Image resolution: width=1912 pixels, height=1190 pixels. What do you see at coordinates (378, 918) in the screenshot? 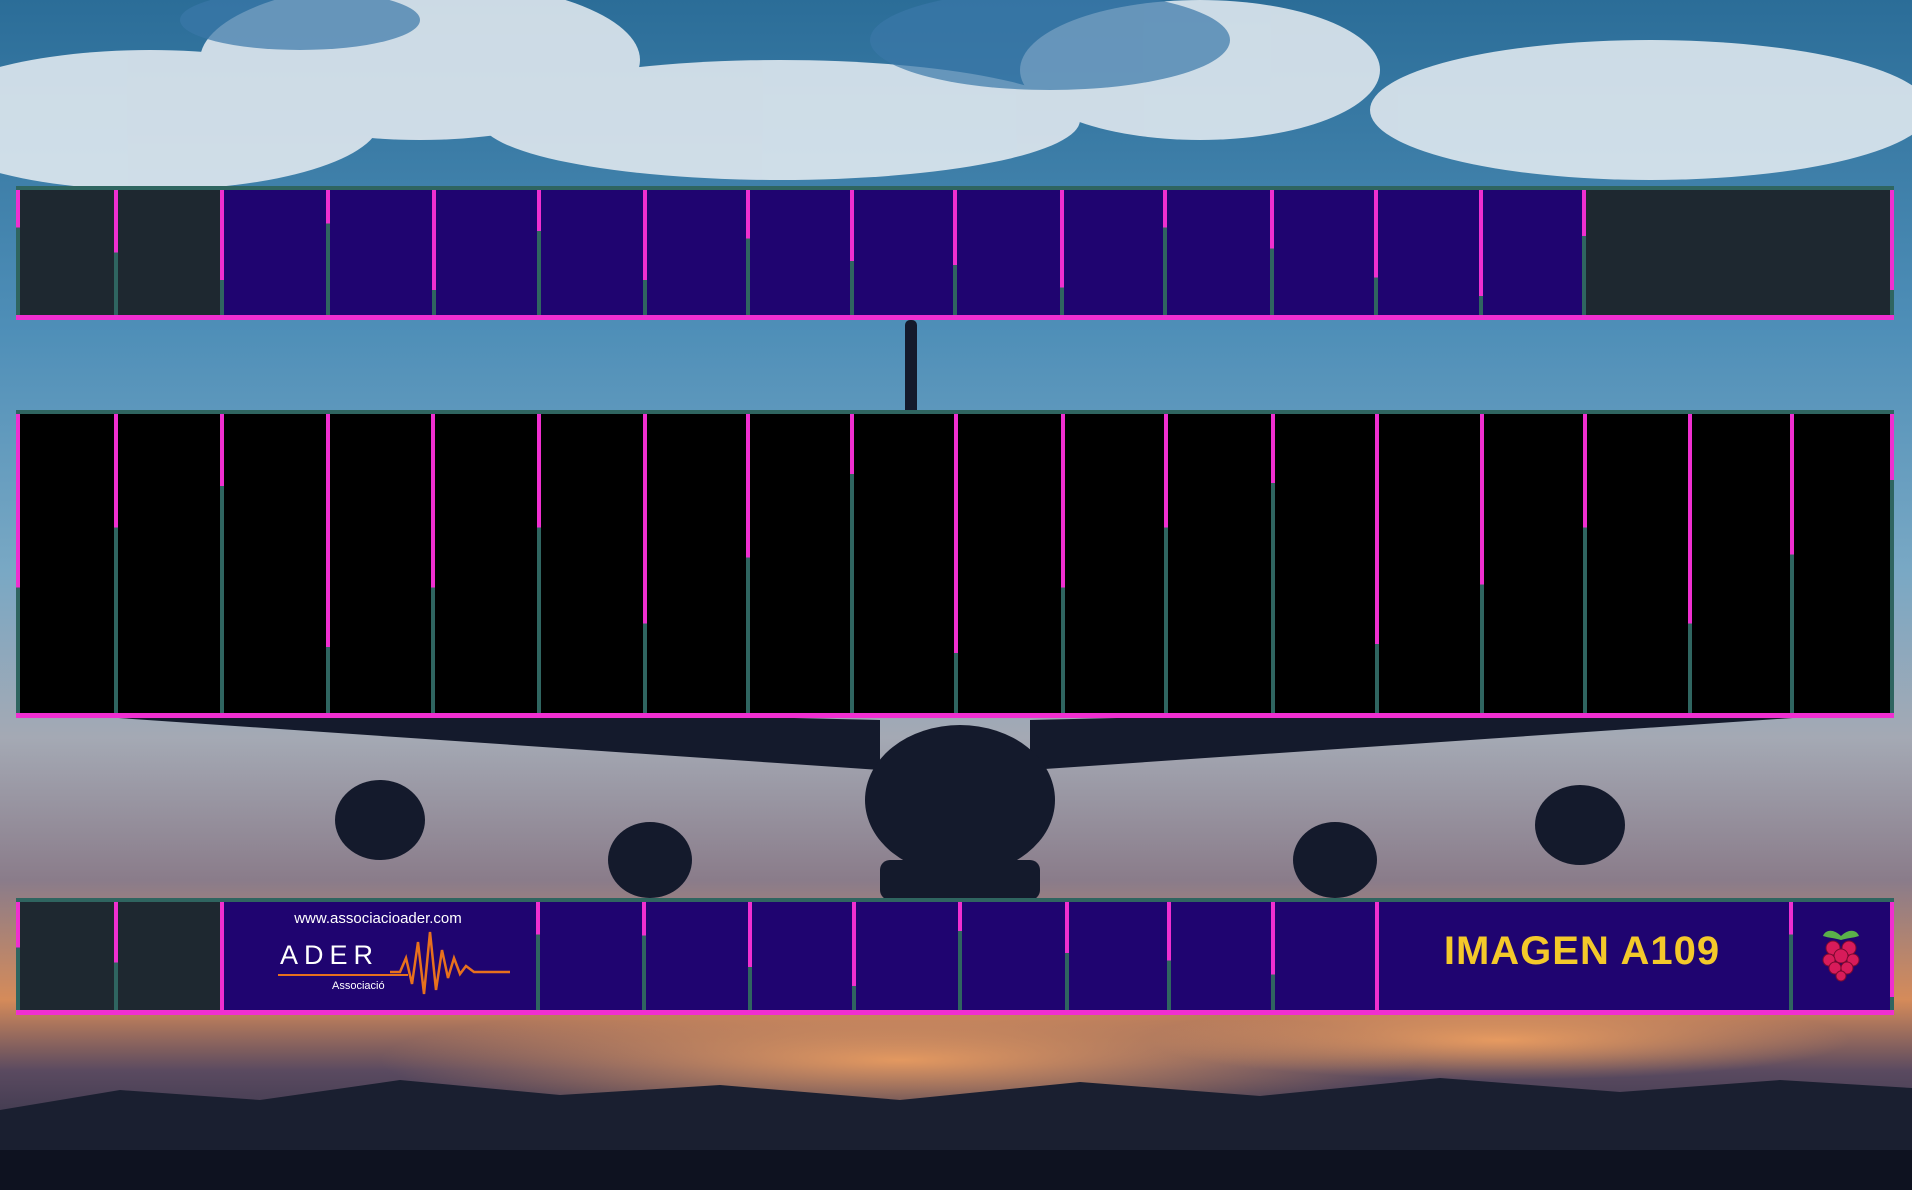
I see `website-url: www.associacioader.com` at bounding box center [378, 918].